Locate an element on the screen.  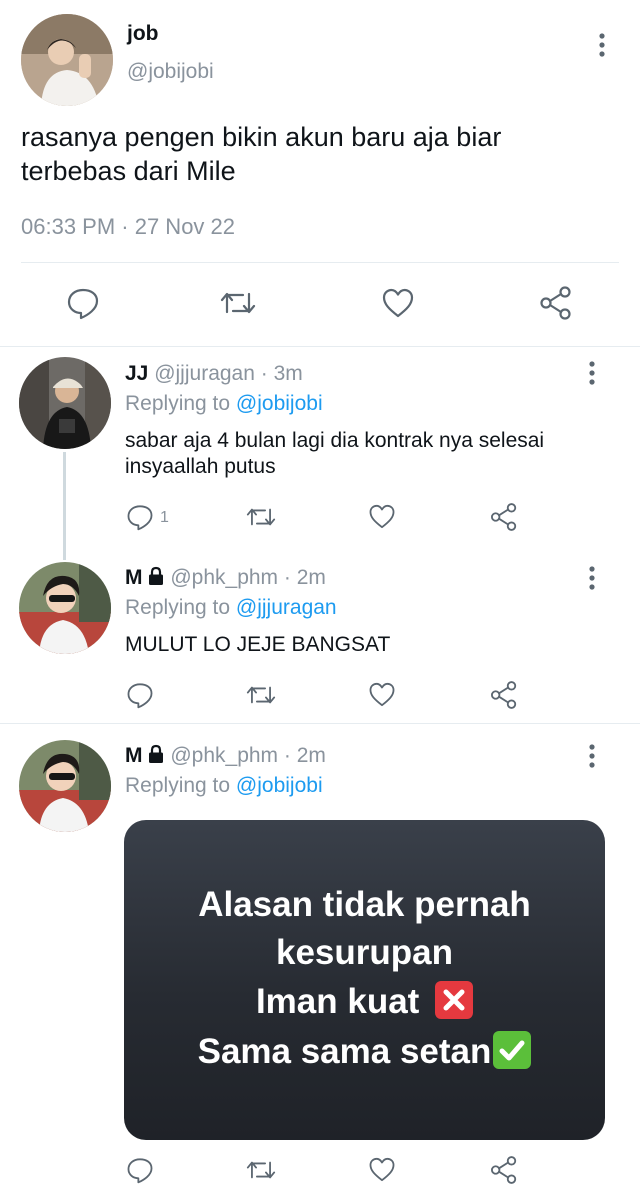
handle: @jjjuragan is located at coordinates (204, 373).